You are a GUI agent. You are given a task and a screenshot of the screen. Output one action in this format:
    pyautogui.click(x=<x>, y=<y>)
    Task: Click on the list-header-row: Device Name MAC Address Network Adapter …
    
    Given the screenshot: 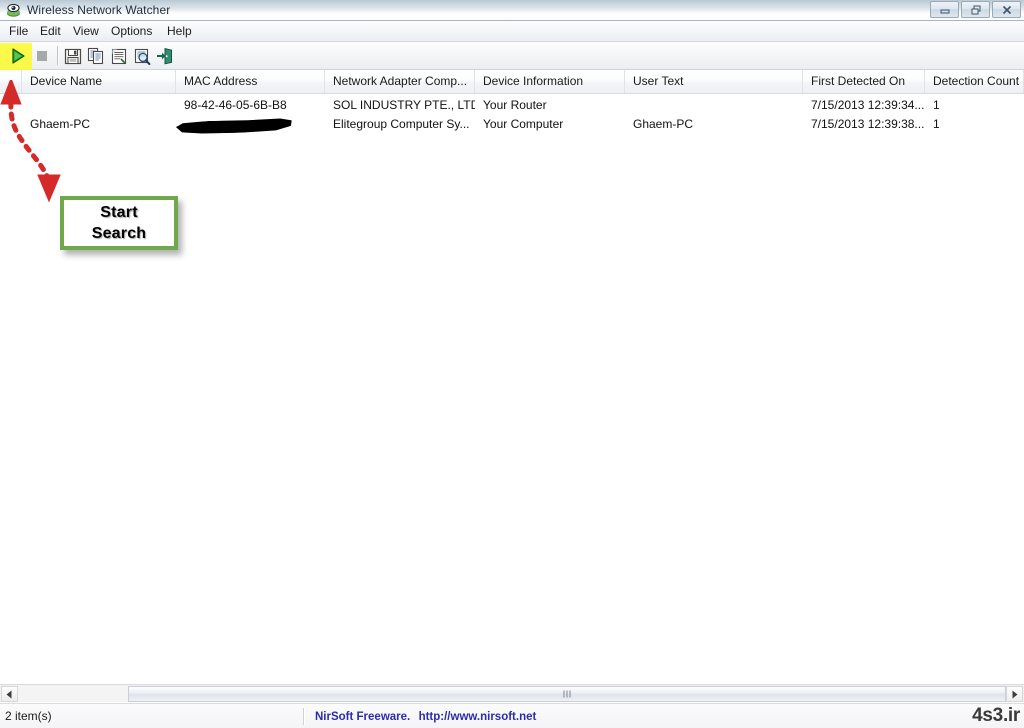 What is the action you would take?
    pyautogui.click(x=512, y=82)
    